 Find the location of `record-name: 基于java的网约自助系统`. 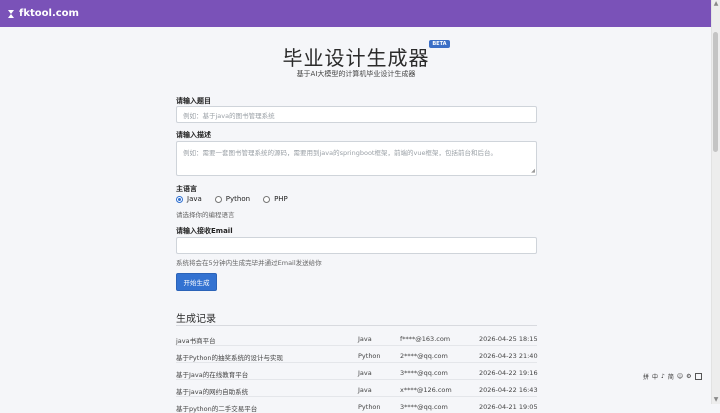

record-name: 基于java的网约自助系统 is located at coordinates (212, 392).